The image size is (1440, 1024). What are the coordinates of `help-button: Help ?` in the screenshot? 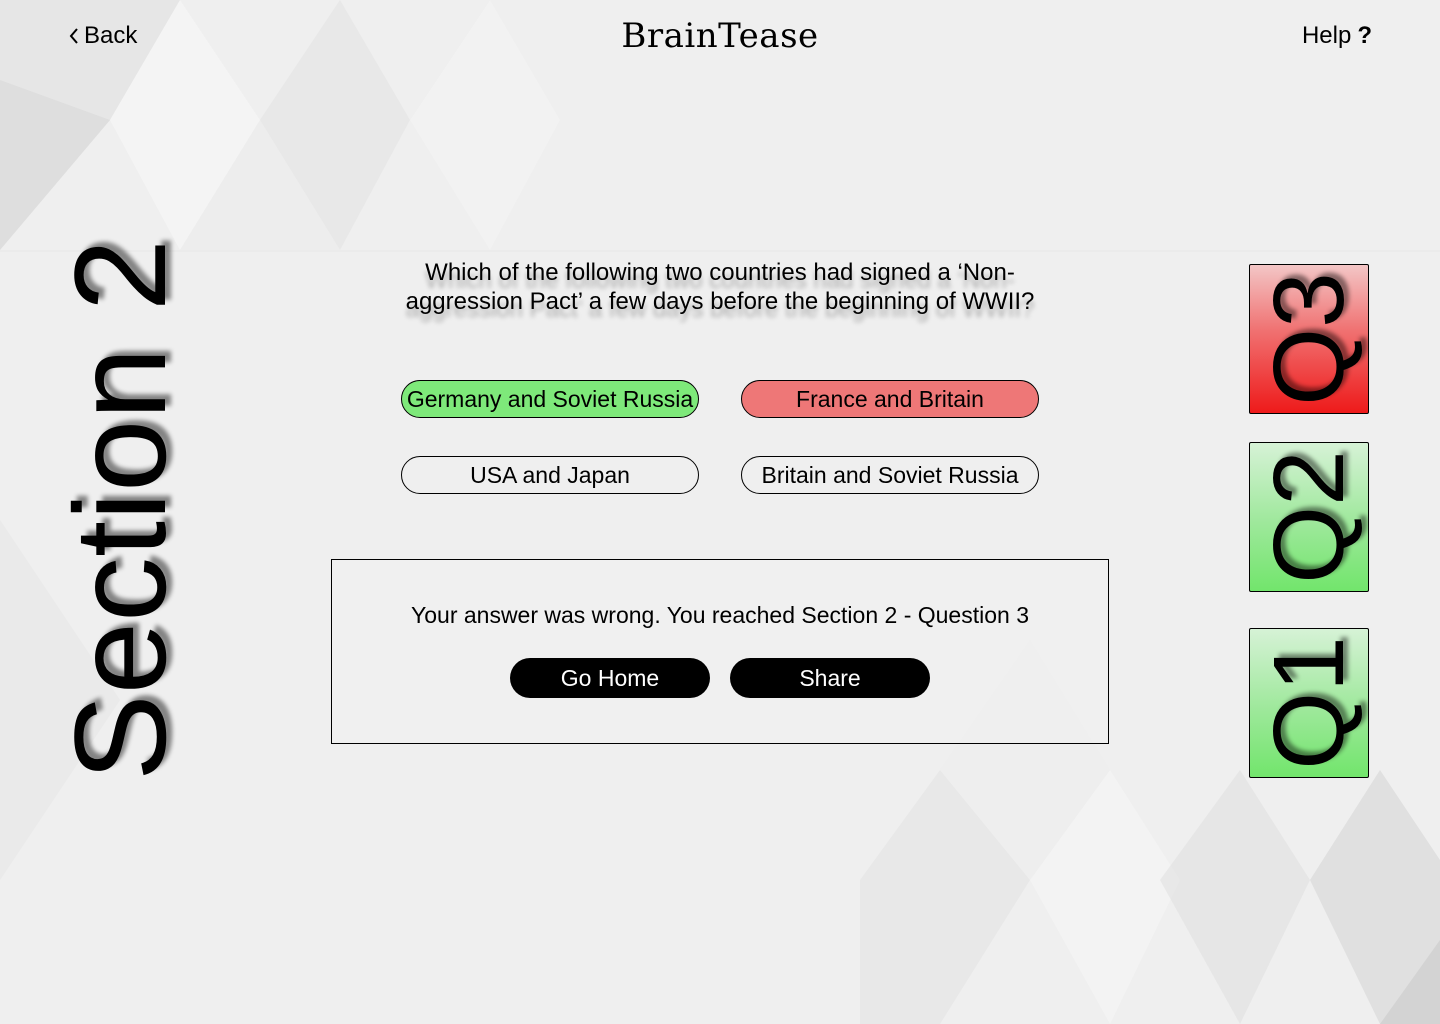 It's located at (1337, 36).